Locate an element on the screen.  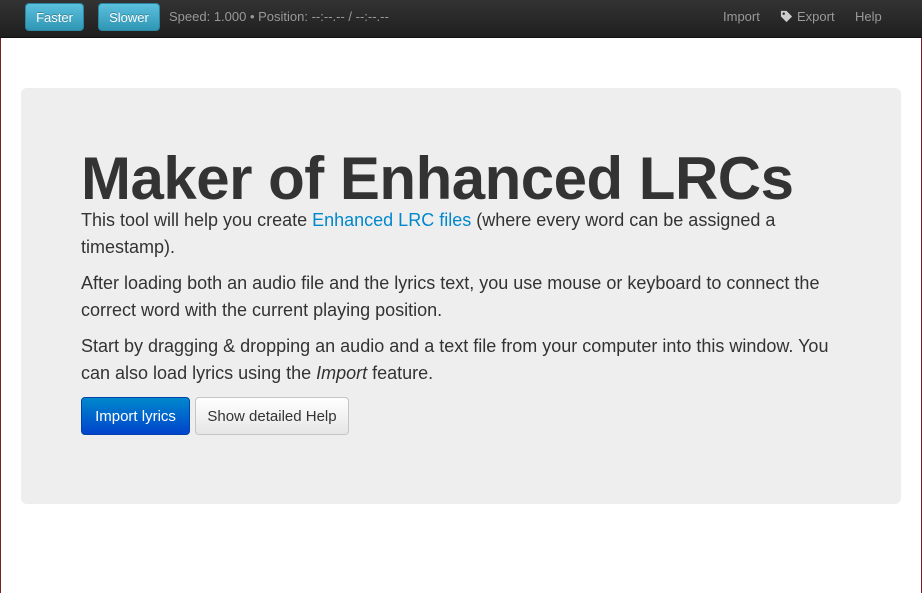
export-link: Export is located at coordinates (807, 16).